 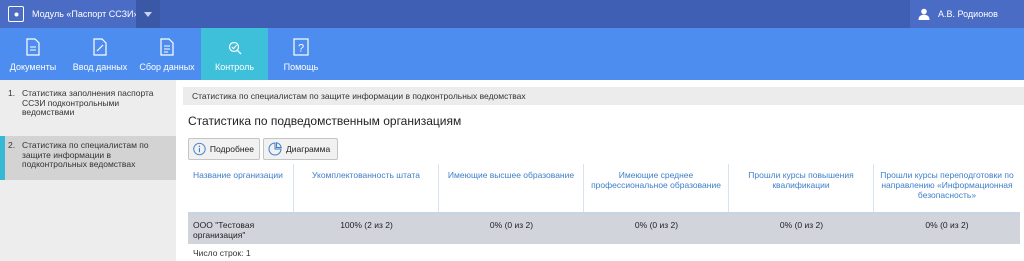 I want to click on details-button: Подробнее, so click(x=224, y=149).